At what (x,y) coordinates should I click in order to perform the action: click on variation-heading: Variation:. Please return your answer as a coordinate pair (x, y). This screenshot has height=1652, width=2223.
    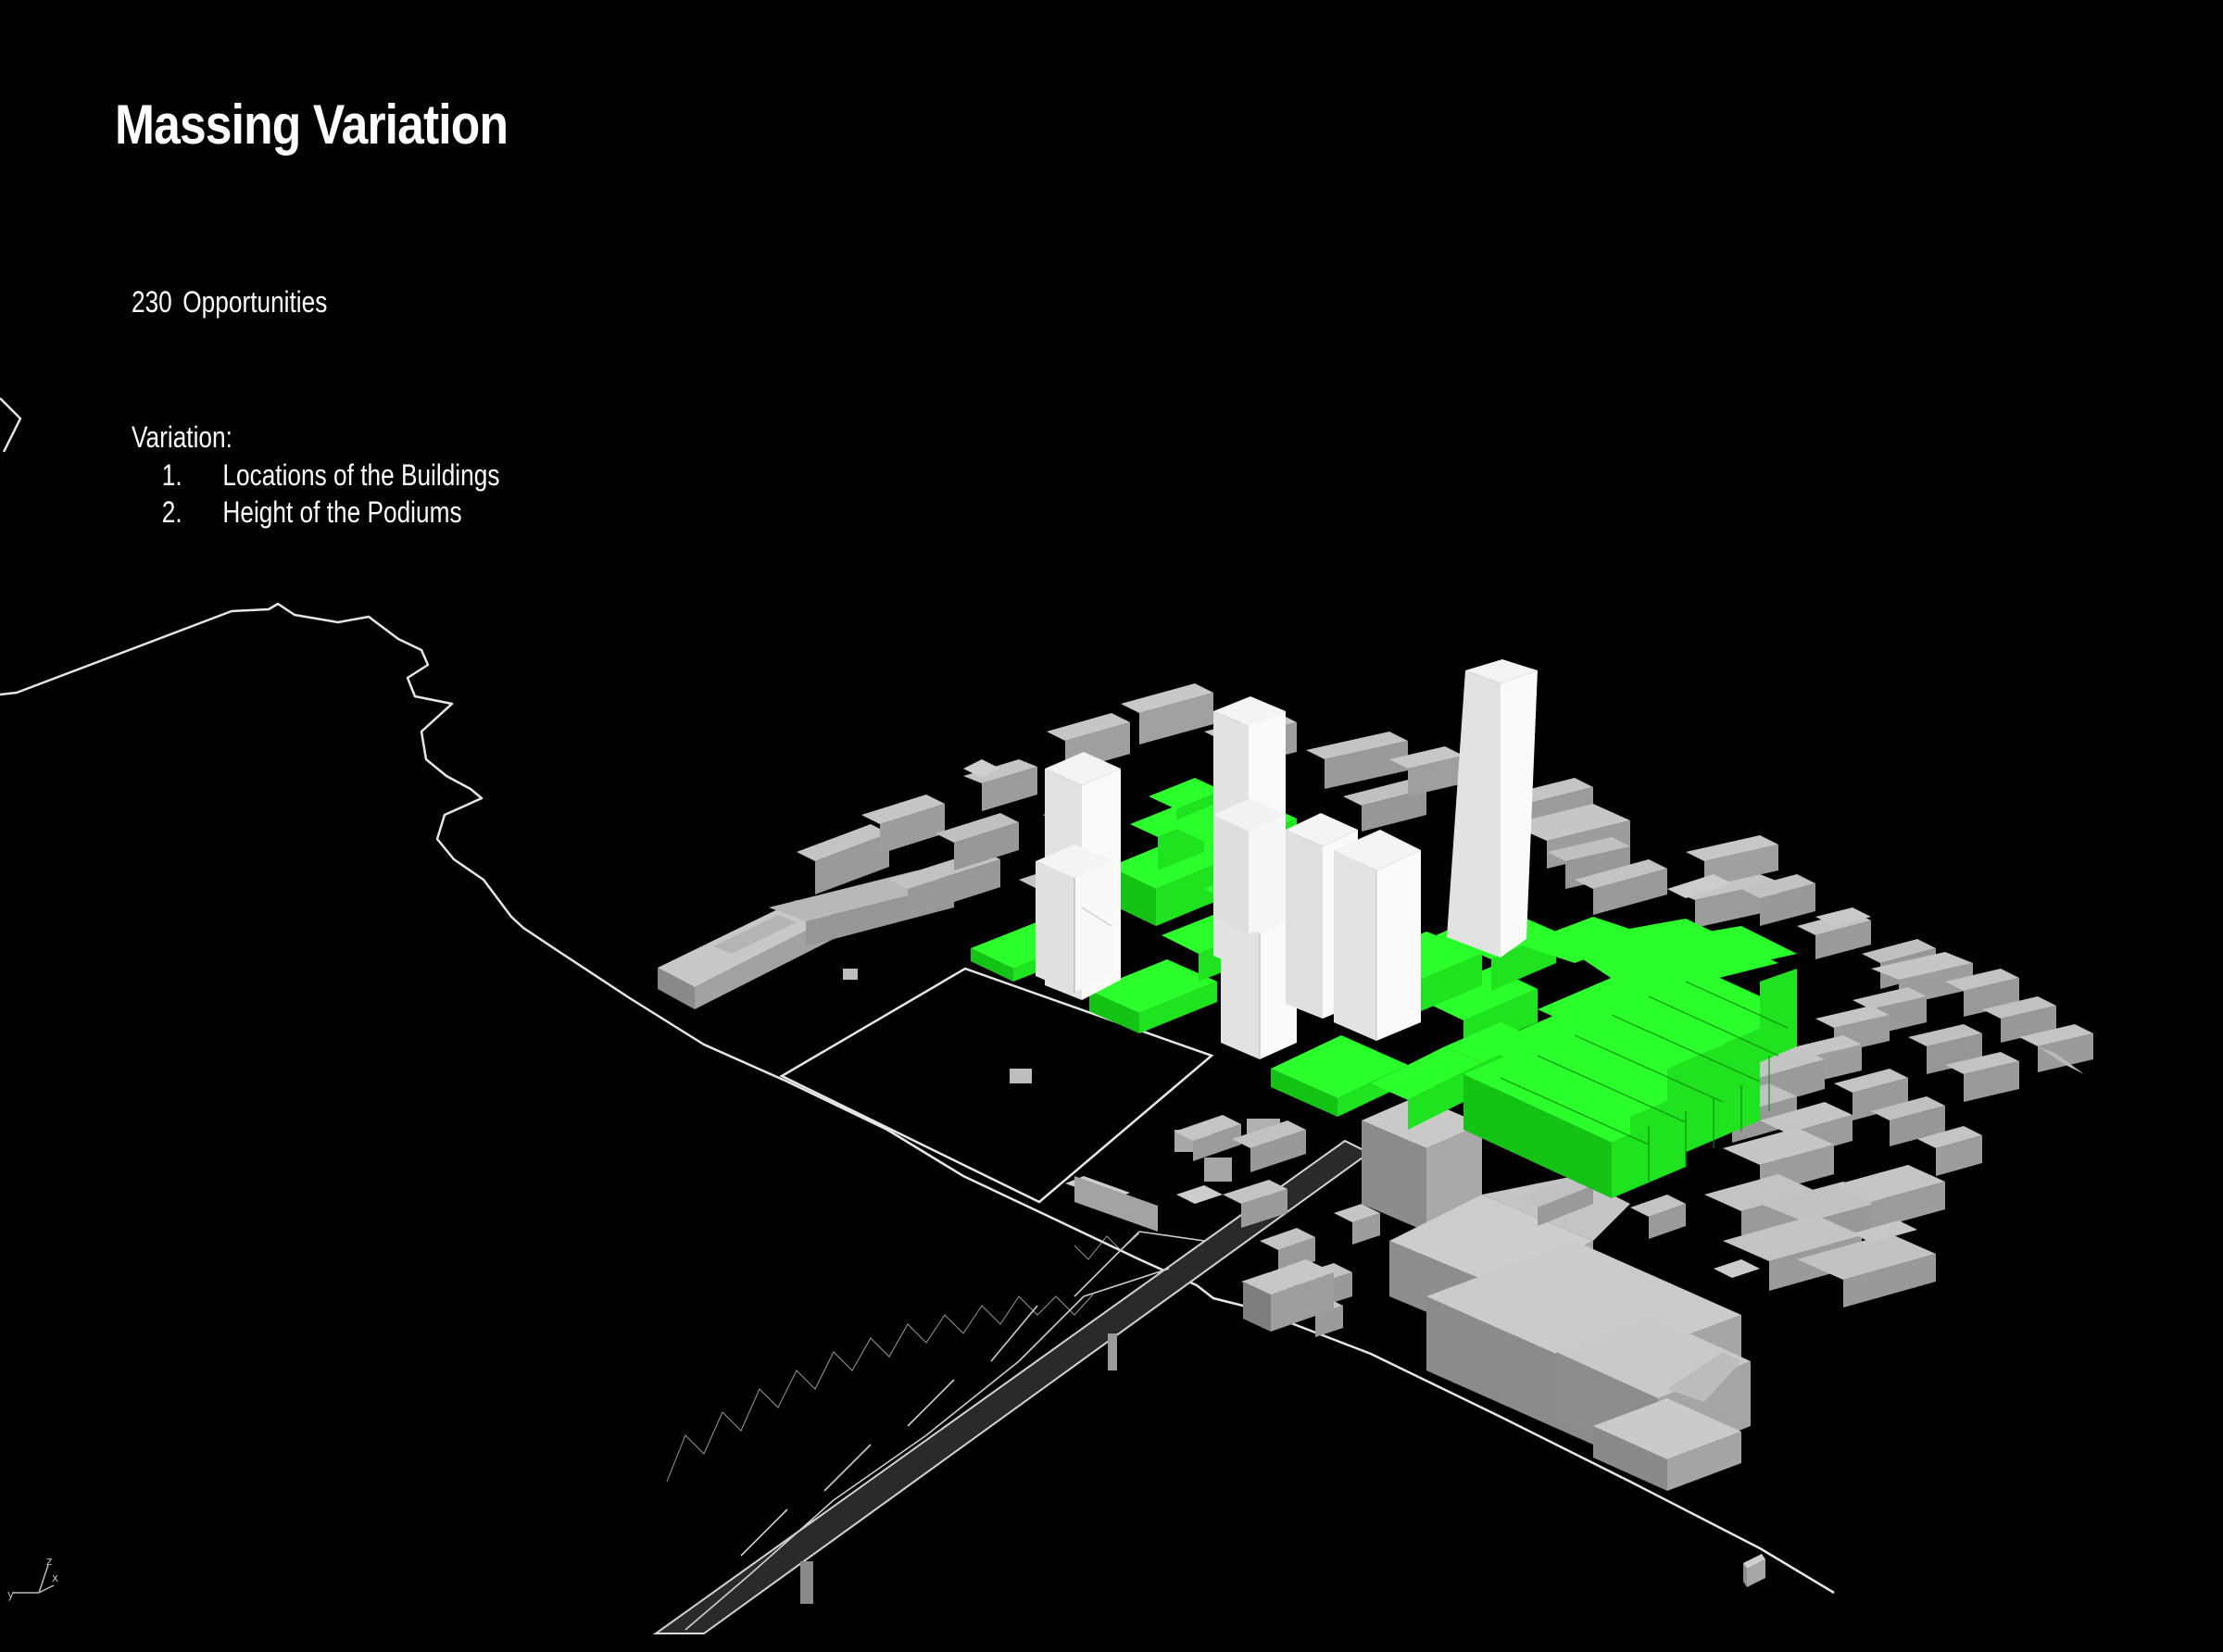
    Looking at the image, I should click on (182, 437).